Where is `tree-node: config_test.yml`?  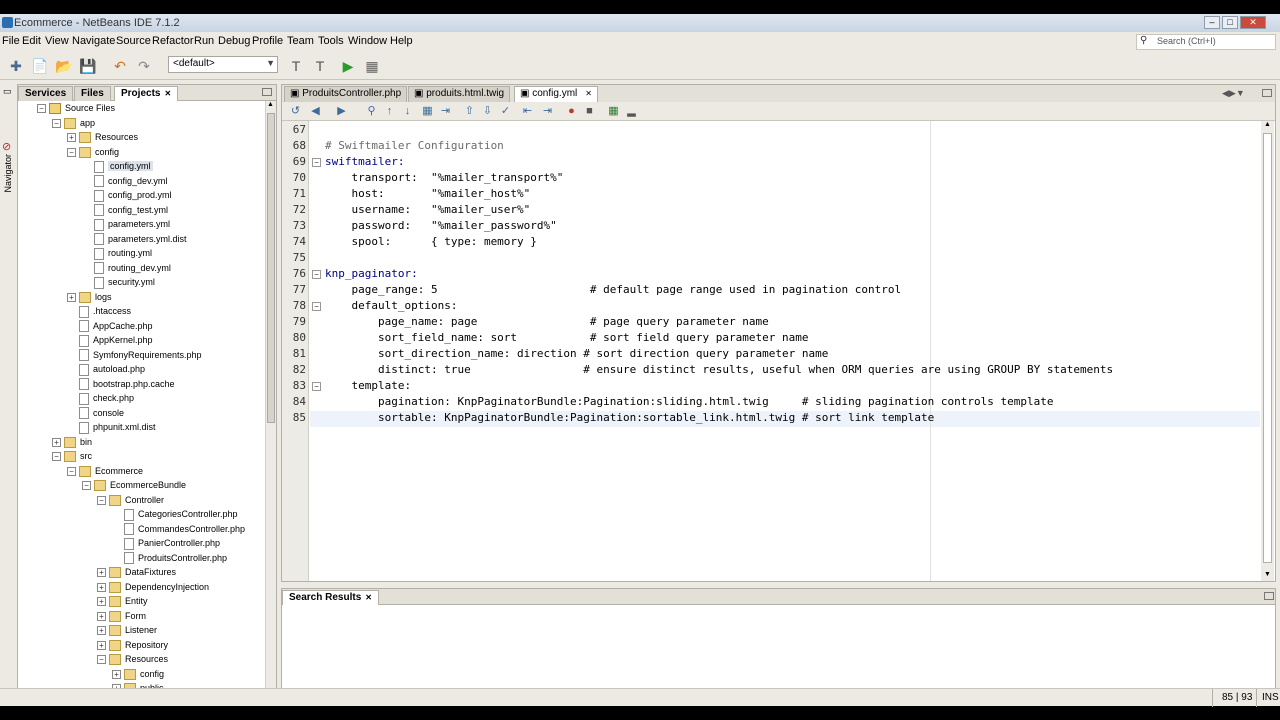 tree-node: config_test.yml is located at coordinates (125, 210).